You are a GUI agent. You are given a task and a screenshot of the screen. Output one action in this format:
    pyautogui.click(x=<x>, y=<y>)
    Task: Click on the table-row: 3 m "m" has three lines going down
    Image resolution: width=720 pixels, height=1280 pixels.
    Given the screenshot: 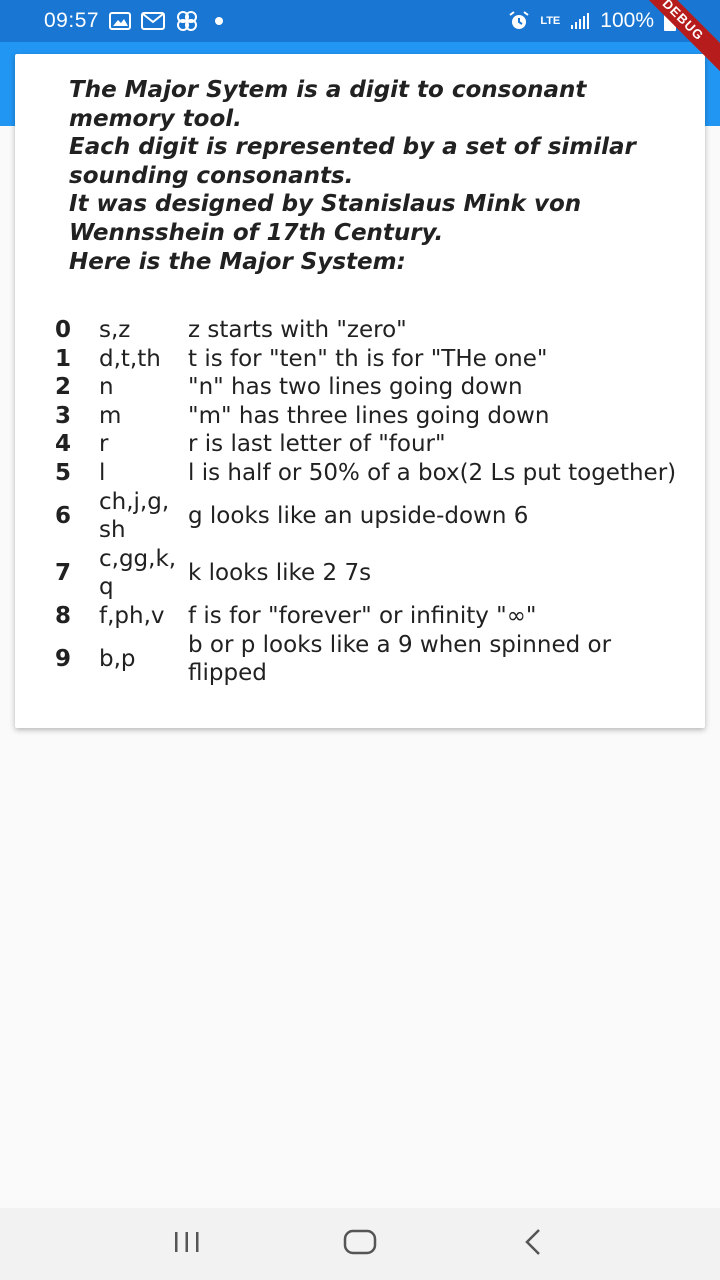 What is the action you would take?
    pyautogui.click(x=375, y=416)
    